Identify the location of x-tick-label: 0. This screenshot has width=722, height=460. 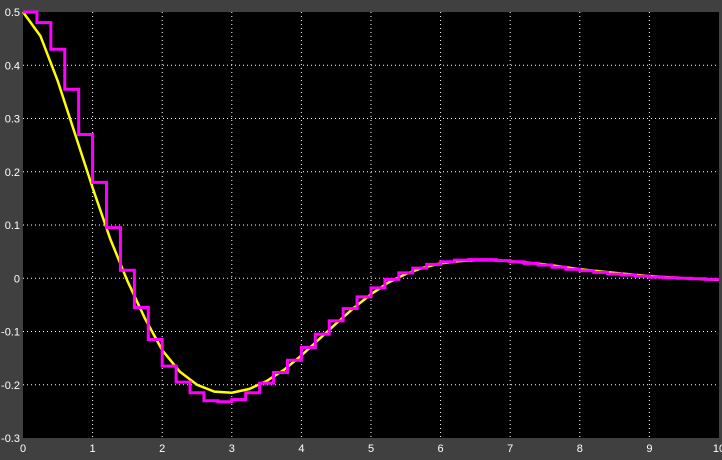
(23, 449).